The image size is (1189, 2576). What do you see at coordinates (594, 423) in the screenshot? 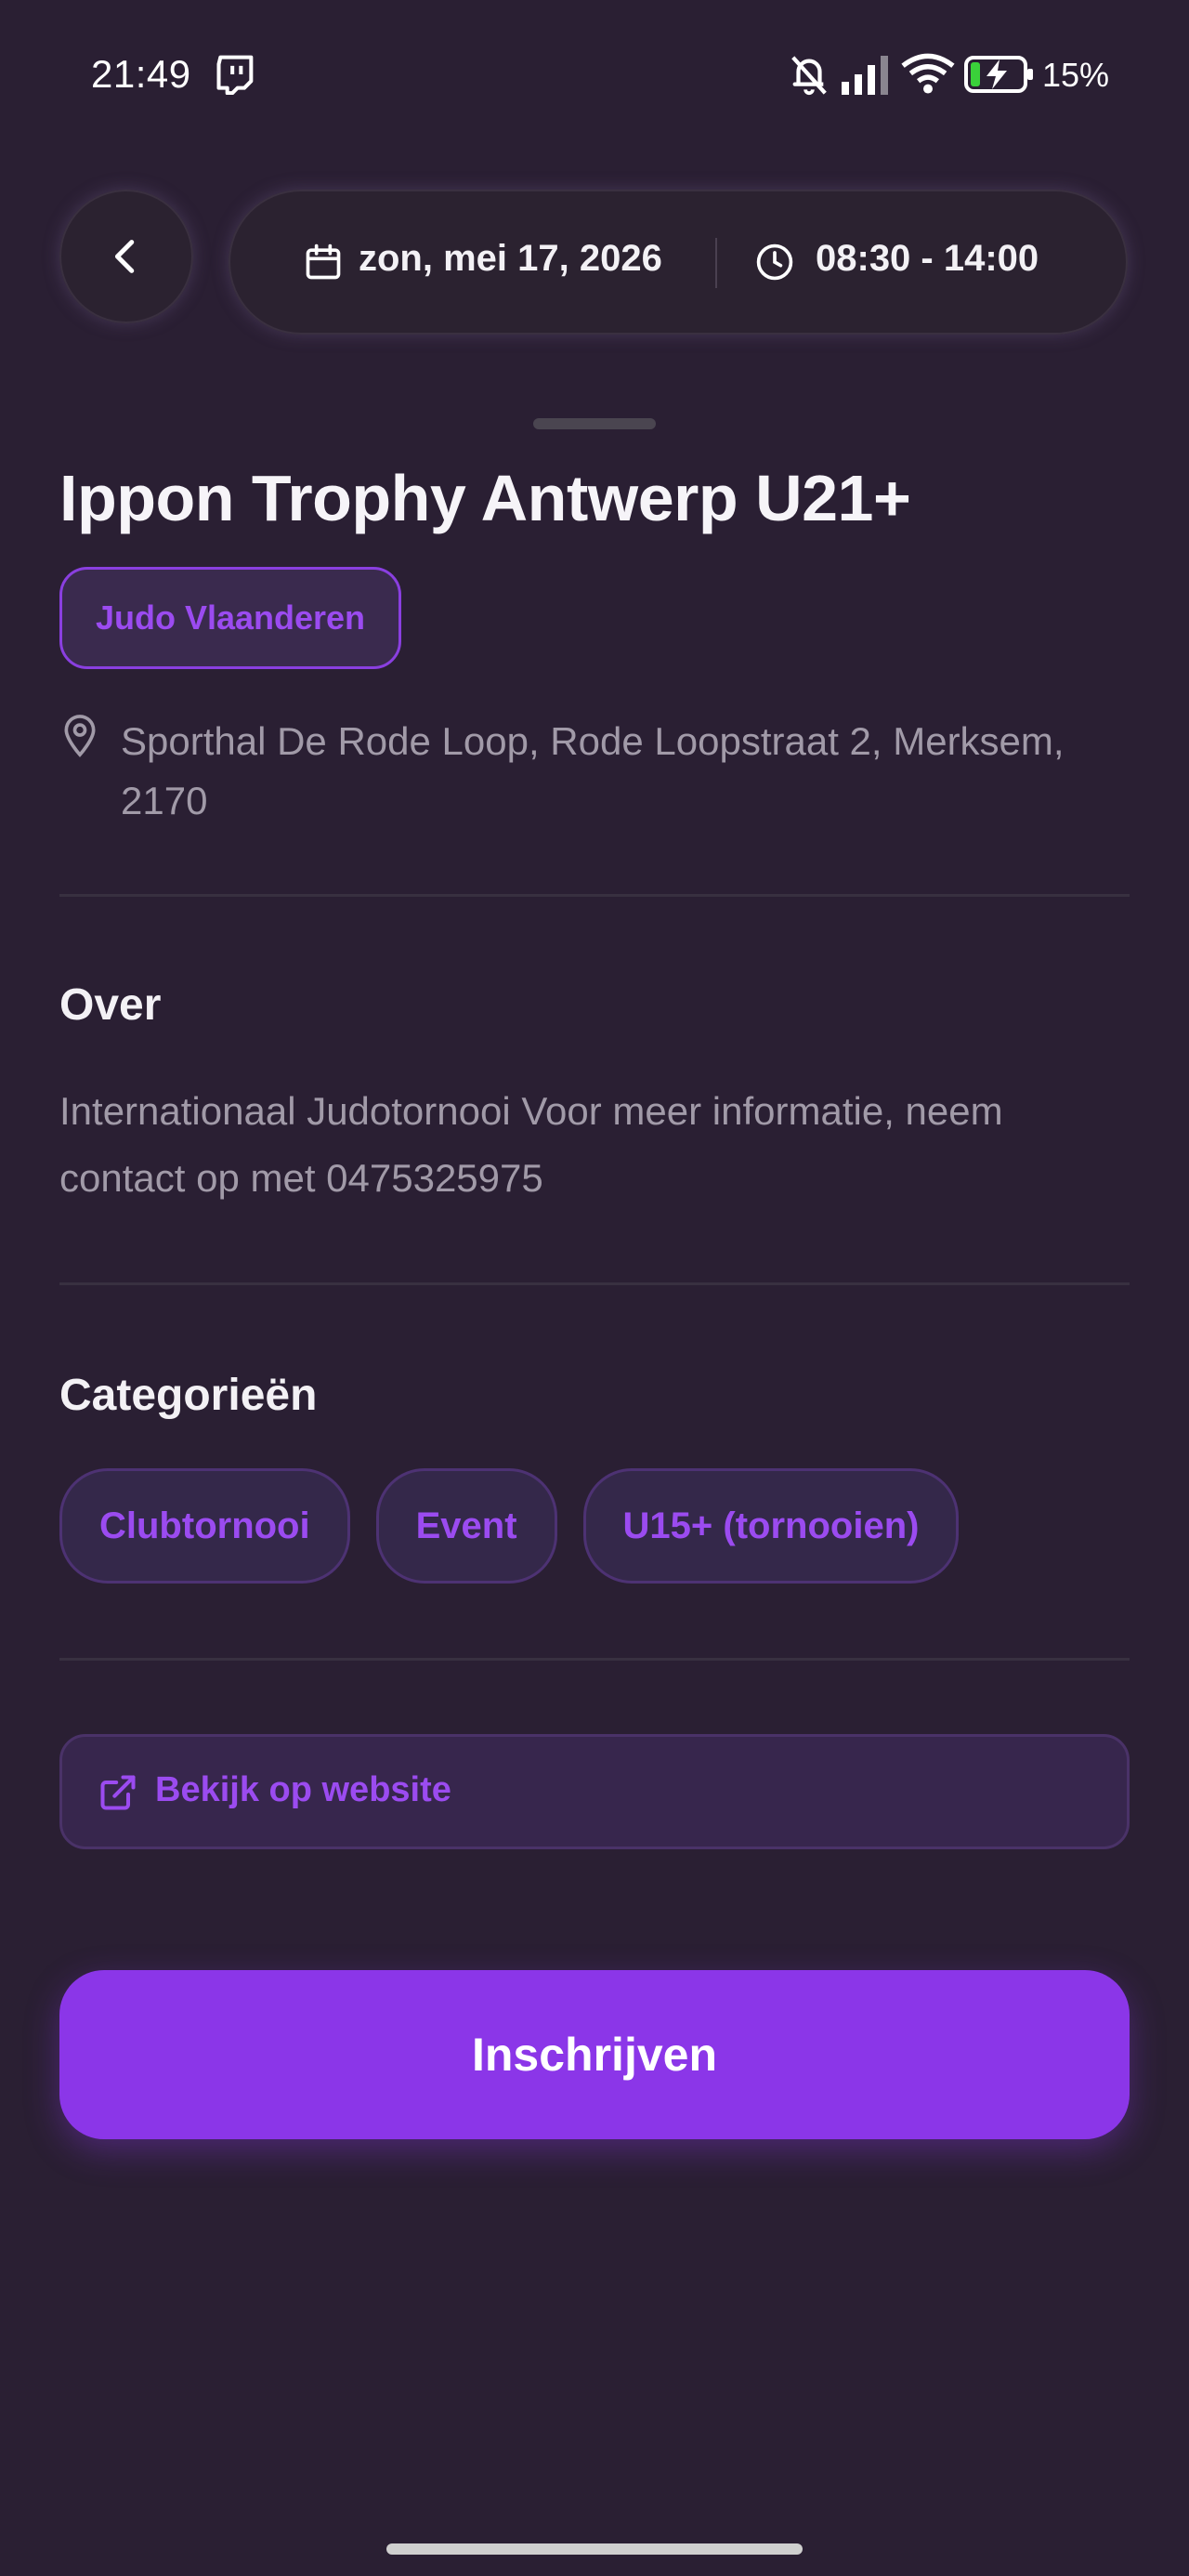
I see `sheet-drag-handle` at bounding box center [594, 423].